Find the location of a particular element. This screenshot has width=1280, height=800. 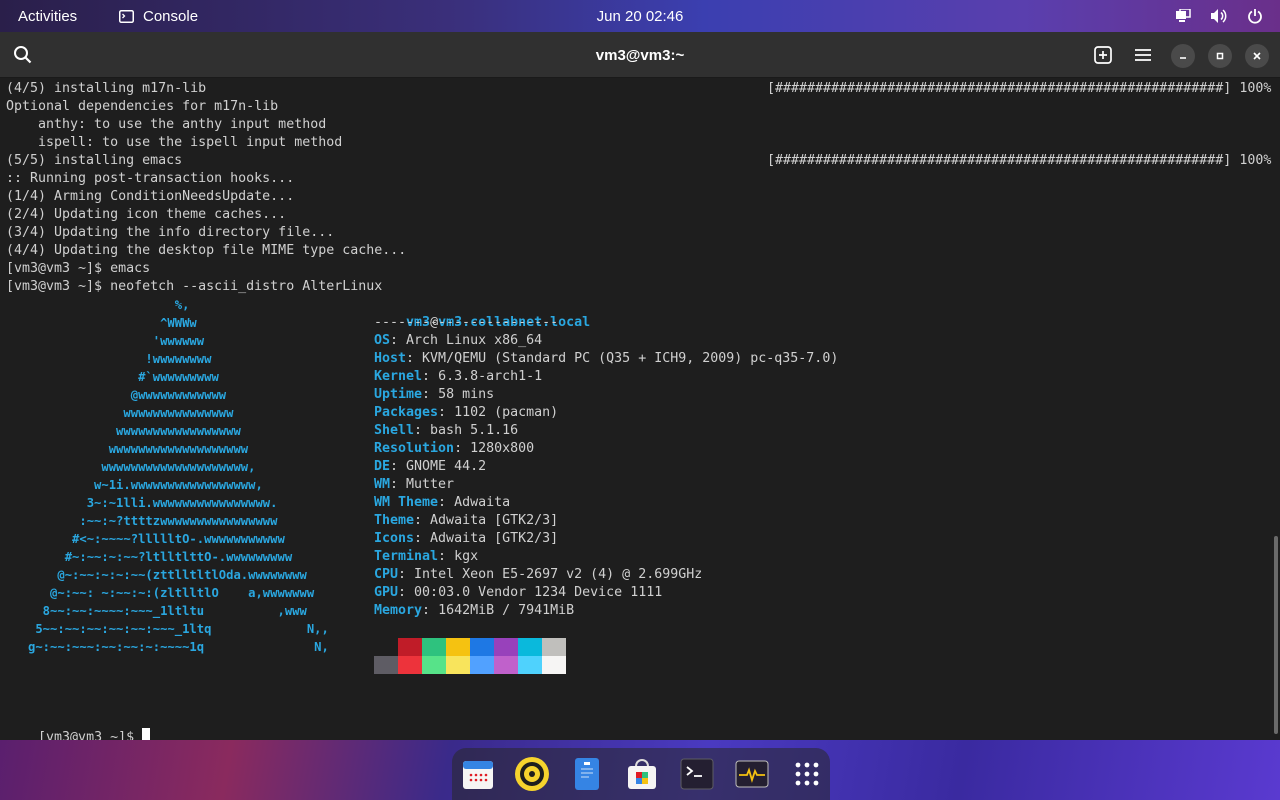

info-value: 6.3.8-arch1-1 is located at coordinates (490, 376).